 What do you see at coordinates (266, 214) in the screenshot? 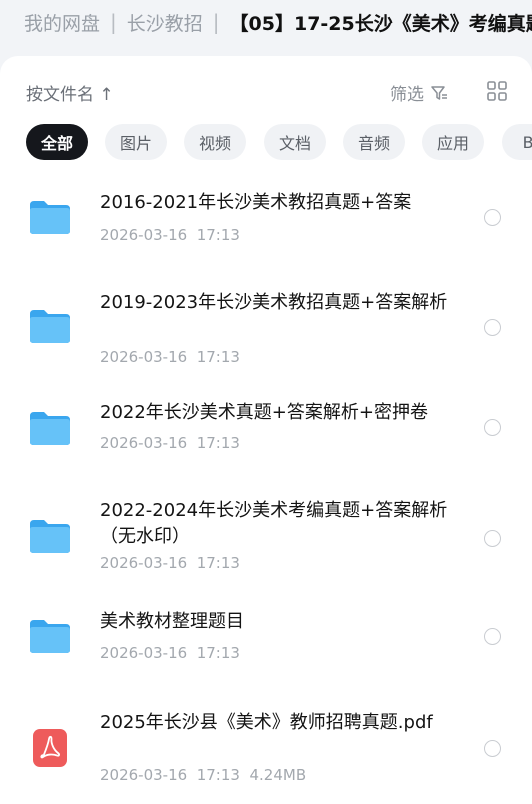
I see `list-item: 2016-2021年长沙美术教招真题+答案 2026-03-16 17:13` at bounding box center [266, 214].